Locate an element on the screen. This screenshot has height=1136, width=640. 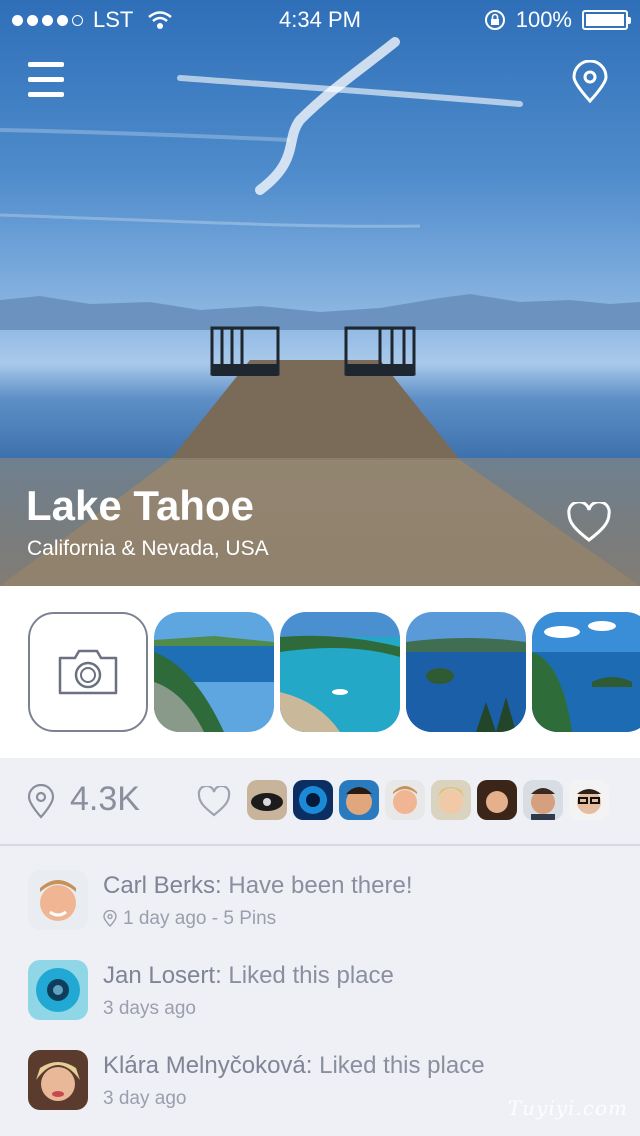
camera-icon is located at coordinates (88, 672).